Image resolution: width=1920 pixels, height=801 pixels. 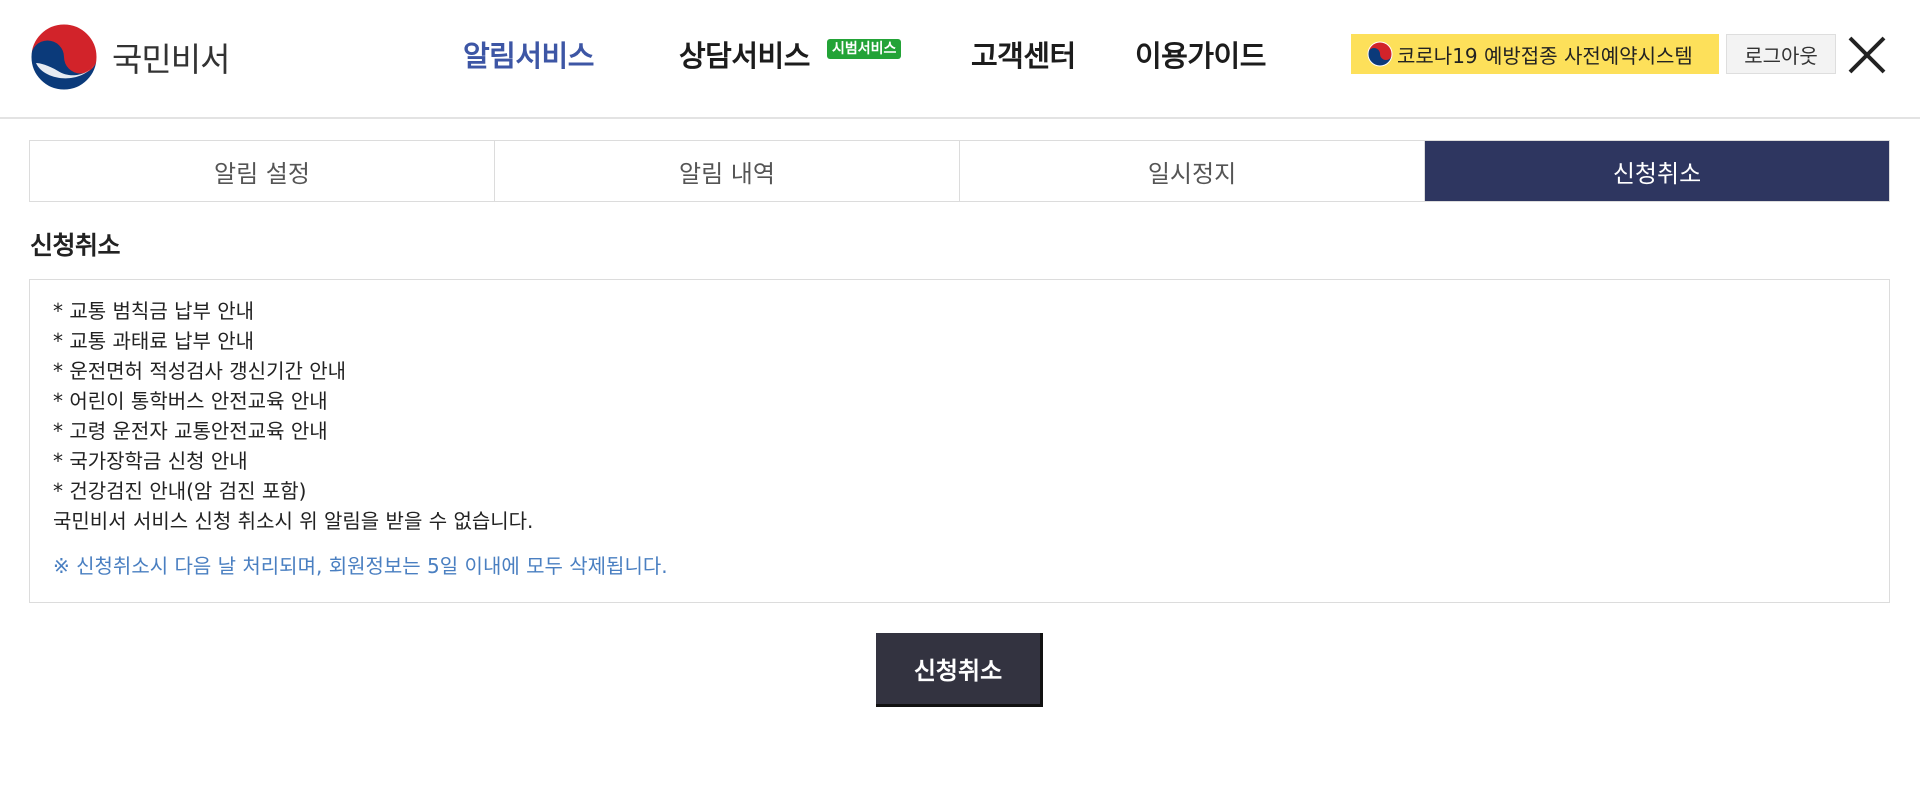 What do you see at coordinates (528, 56) in the screenshot?
I see `nav-item-notification-service: 알림서비스` at bounding box center [528, 56].